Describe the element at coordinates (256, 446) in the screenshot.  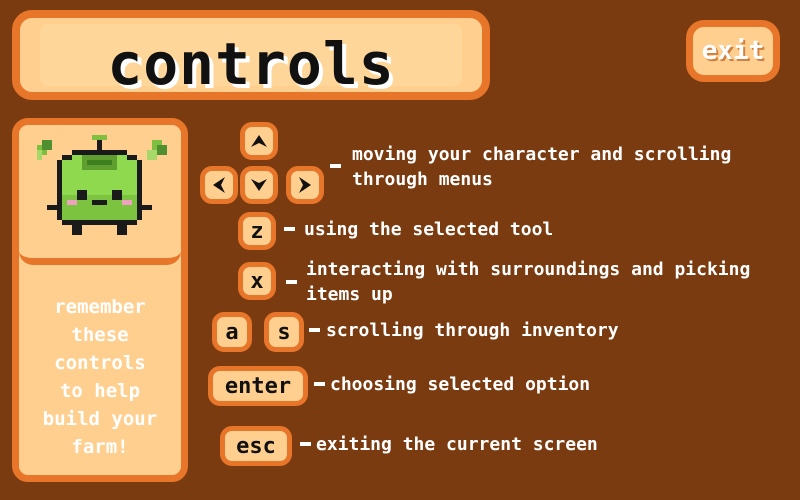
I see `esc-key: esc` at that location.